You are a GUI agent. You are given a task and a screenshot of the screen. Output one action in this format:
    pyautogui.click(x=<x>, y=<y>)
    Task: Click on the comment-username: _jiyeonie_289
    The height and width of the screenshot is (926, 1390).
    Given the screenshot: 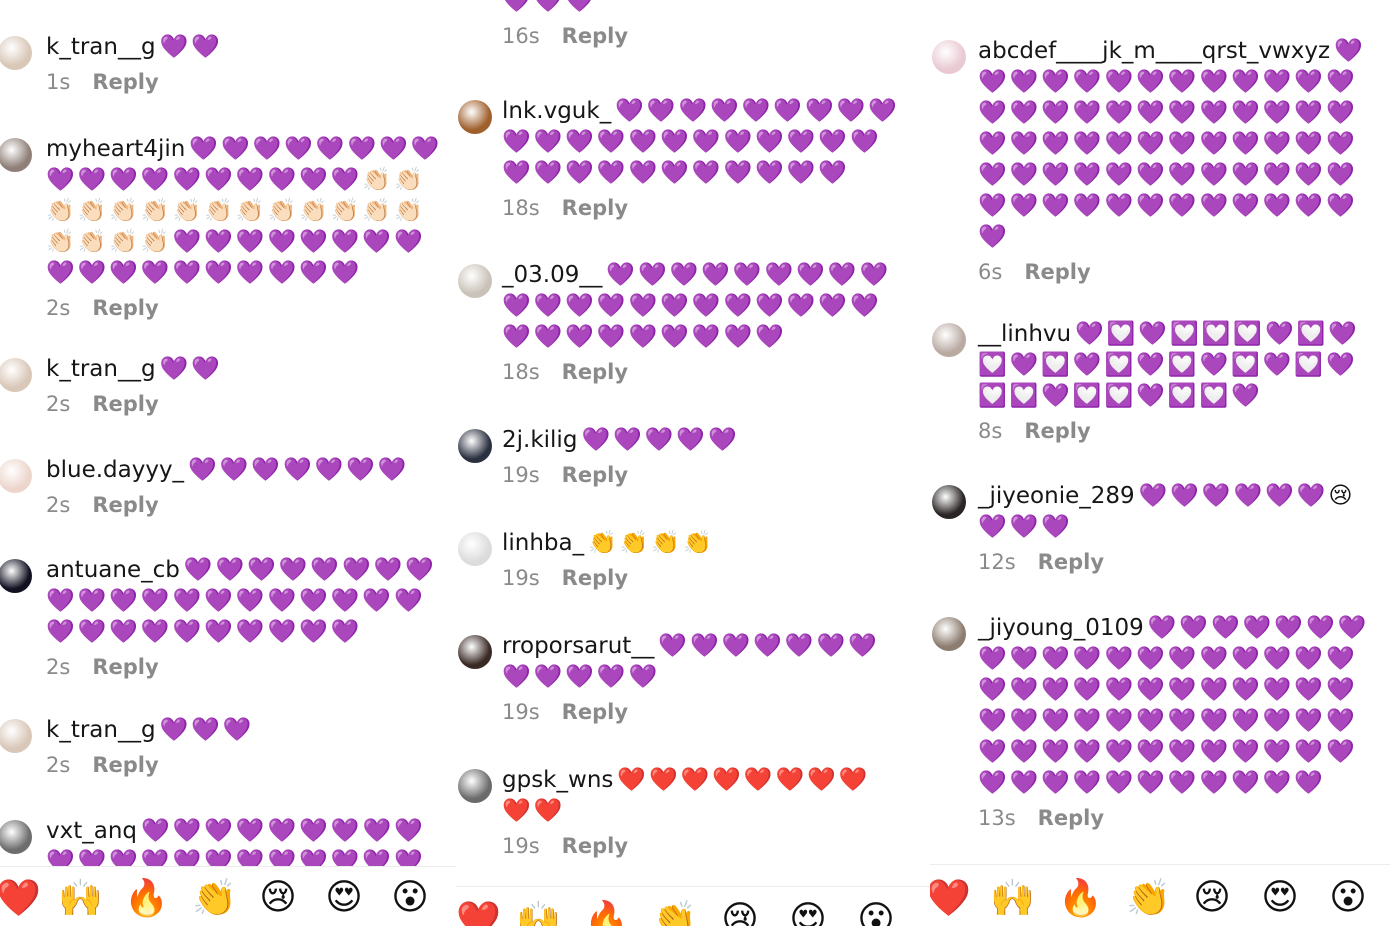 What is the action you would take?
    pyautogui.click(x=1056, y=496)
    